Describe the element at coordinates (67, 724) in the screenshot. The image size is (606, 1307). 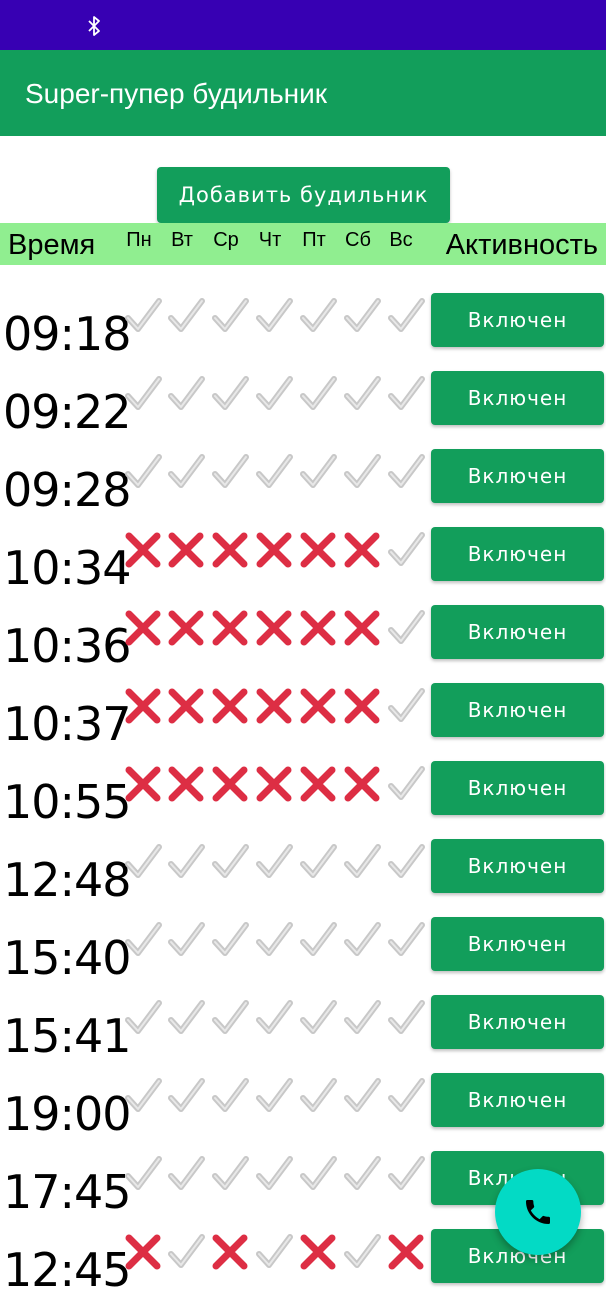
I see `alarm-time: 10:37` at that location.